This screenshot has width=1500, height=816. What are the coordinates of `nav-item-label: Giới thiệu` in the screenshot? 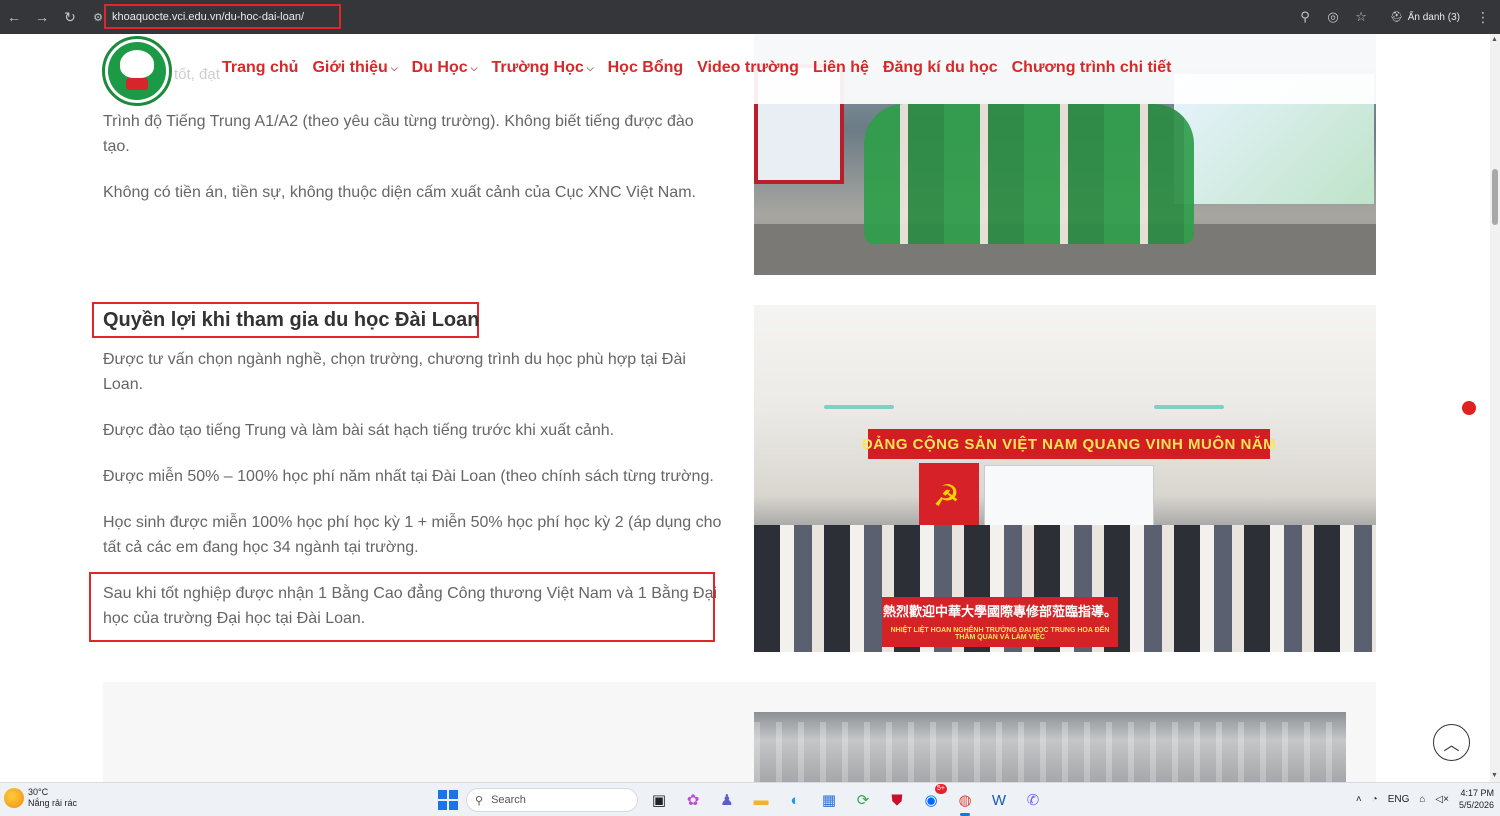 It's located at (350, 67).